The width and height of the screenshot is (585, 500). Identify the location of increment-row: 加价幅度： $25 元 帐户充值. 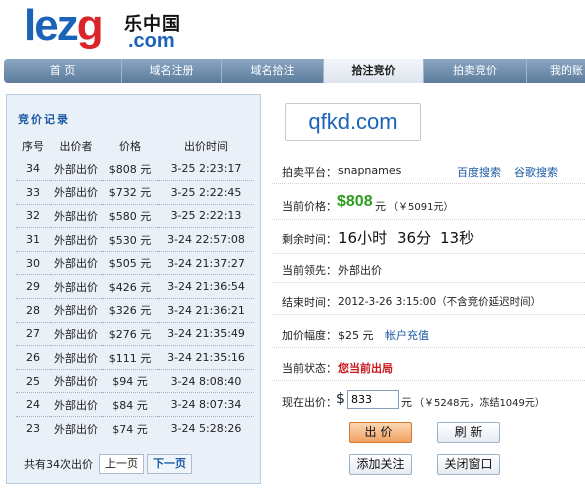
(428, 335).